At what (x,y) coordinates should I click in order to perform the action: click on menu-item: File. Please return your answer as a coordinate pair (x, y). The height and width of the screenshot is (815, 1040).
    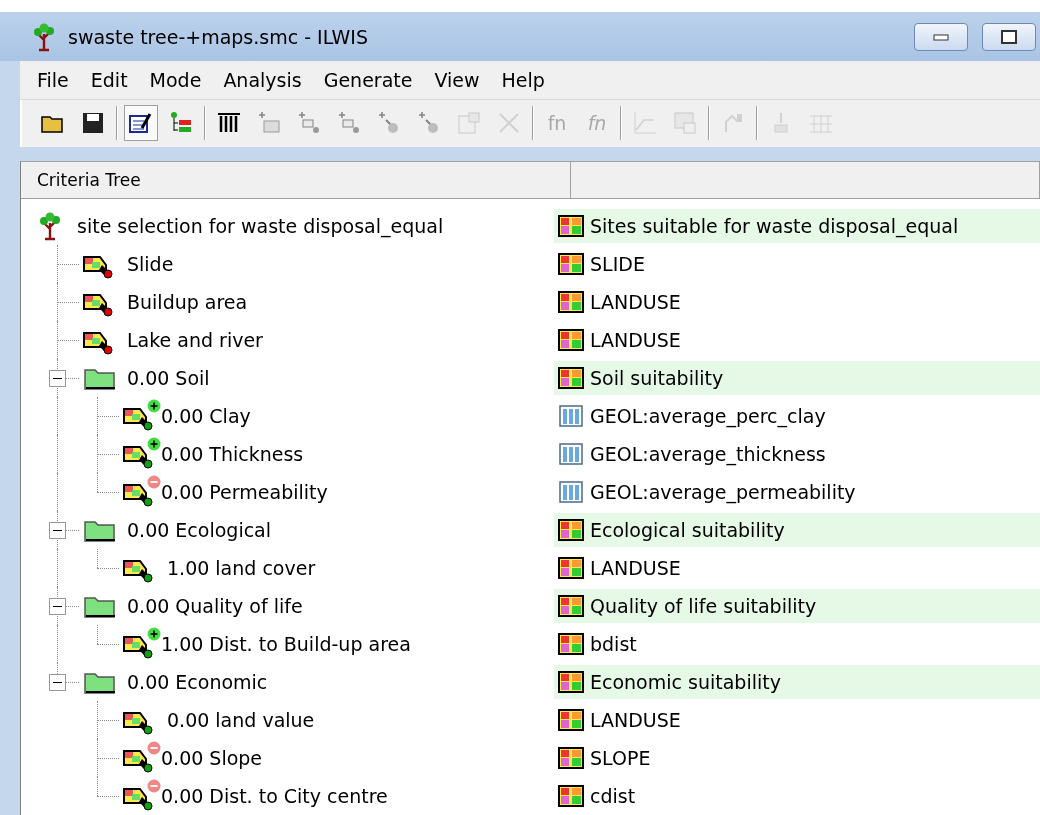
    Looking at the image, I should click on (53, 80).